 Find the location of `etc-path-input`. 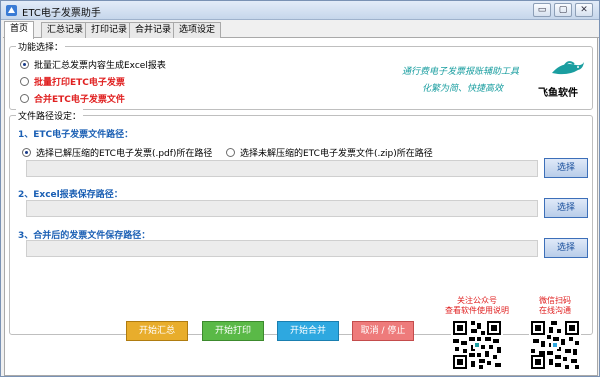

etc-path-input is located at coordinates (282, 168).